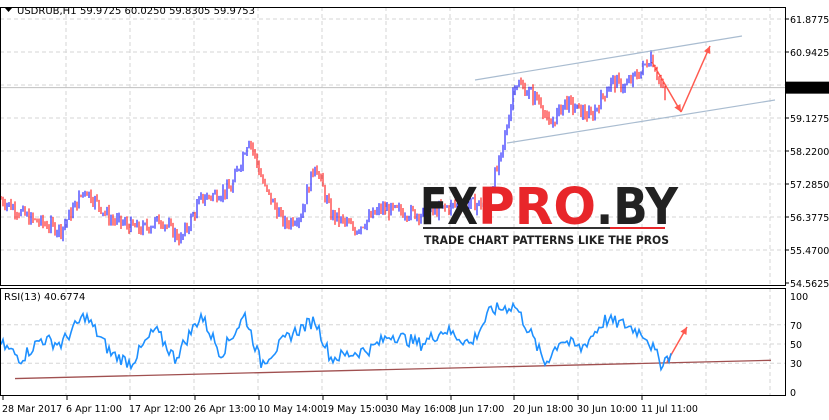 The image size is (829, 420). Describe the element at coordinates (336, 336) in the screenshot. I see `rsi-line` at that location.